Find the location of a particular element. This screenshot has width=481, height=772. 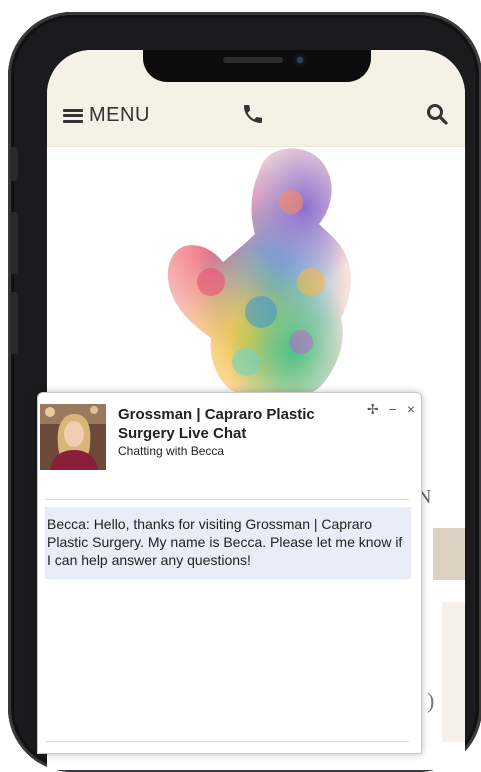

volume-down-button is located at coordinates (14, 323).